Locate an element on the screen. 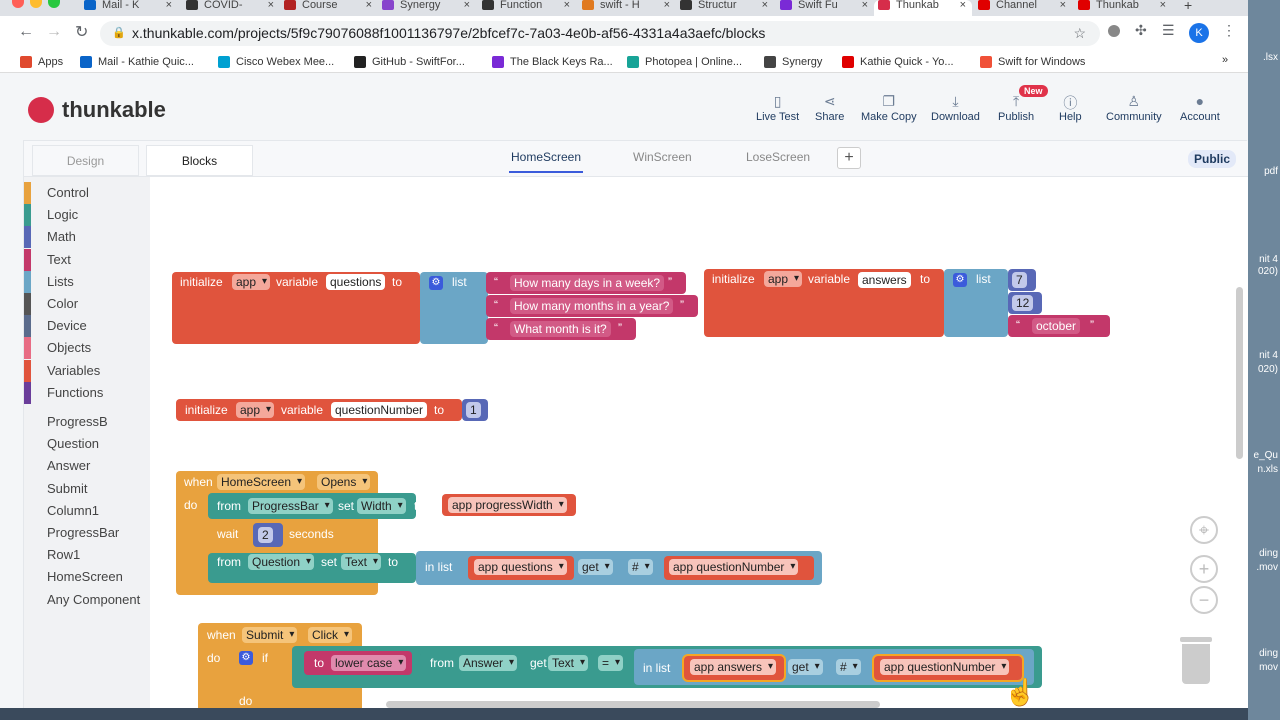 The image size is (1280, 720). bookmark-item: Swift for Windows is located at coordinates (1032, 62).